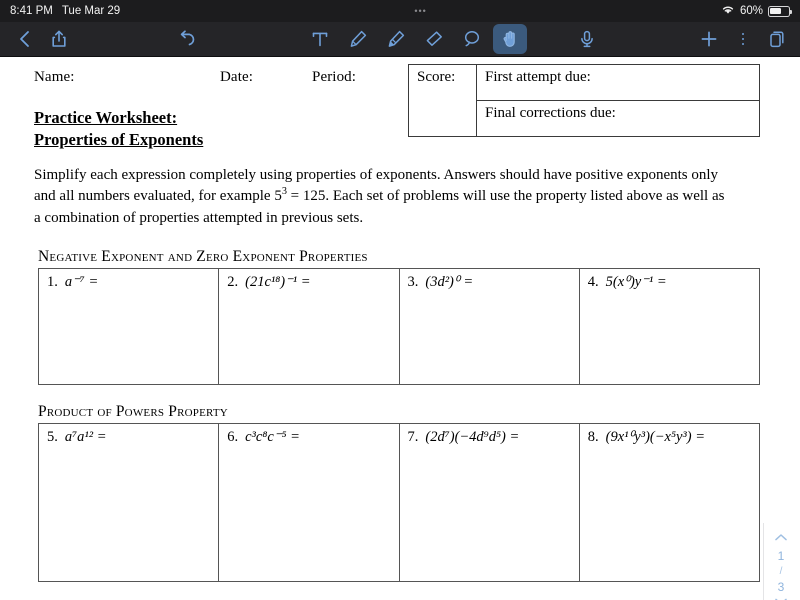 This screenshot has height=600, width=800. I want to click on page-title-line-2: Properties of Exponents, so click(119, 139).